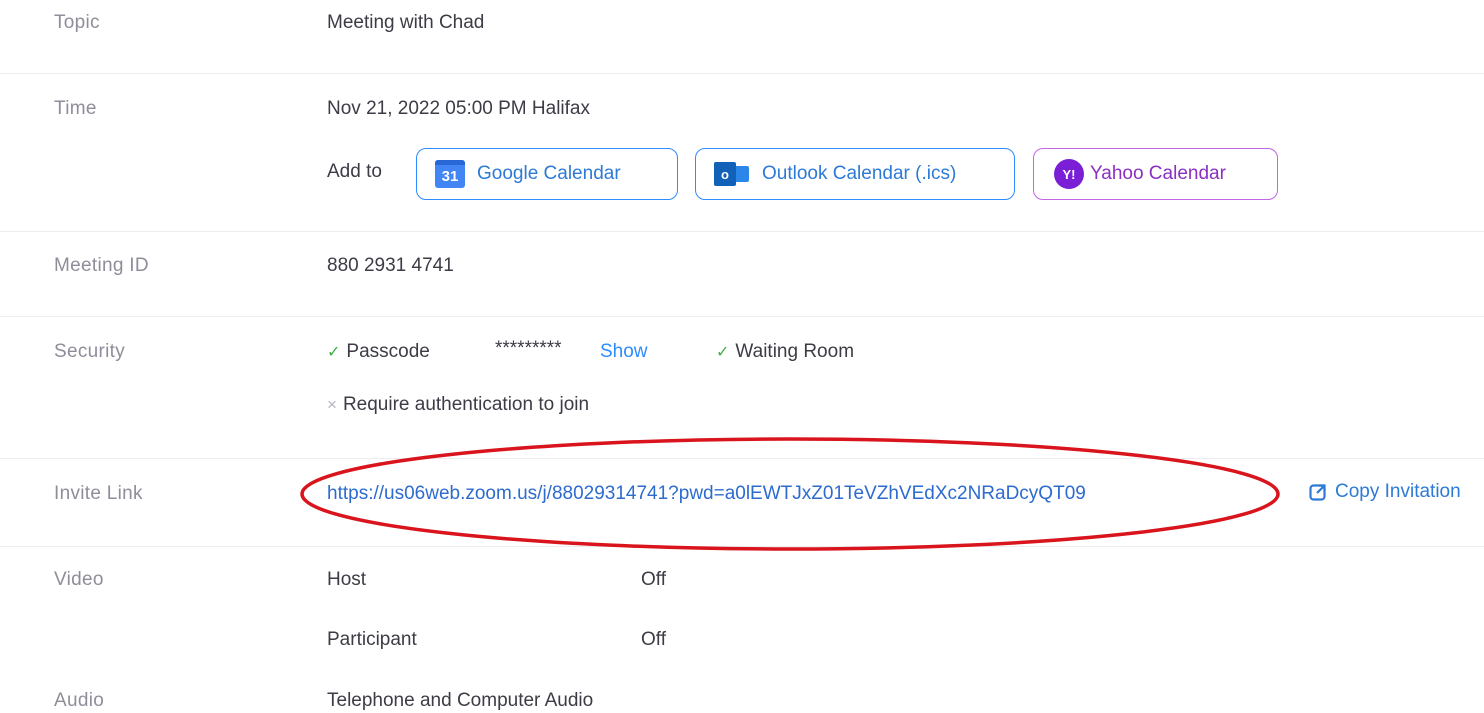  I want to click on outlook-icon: o, so click(732, 174).